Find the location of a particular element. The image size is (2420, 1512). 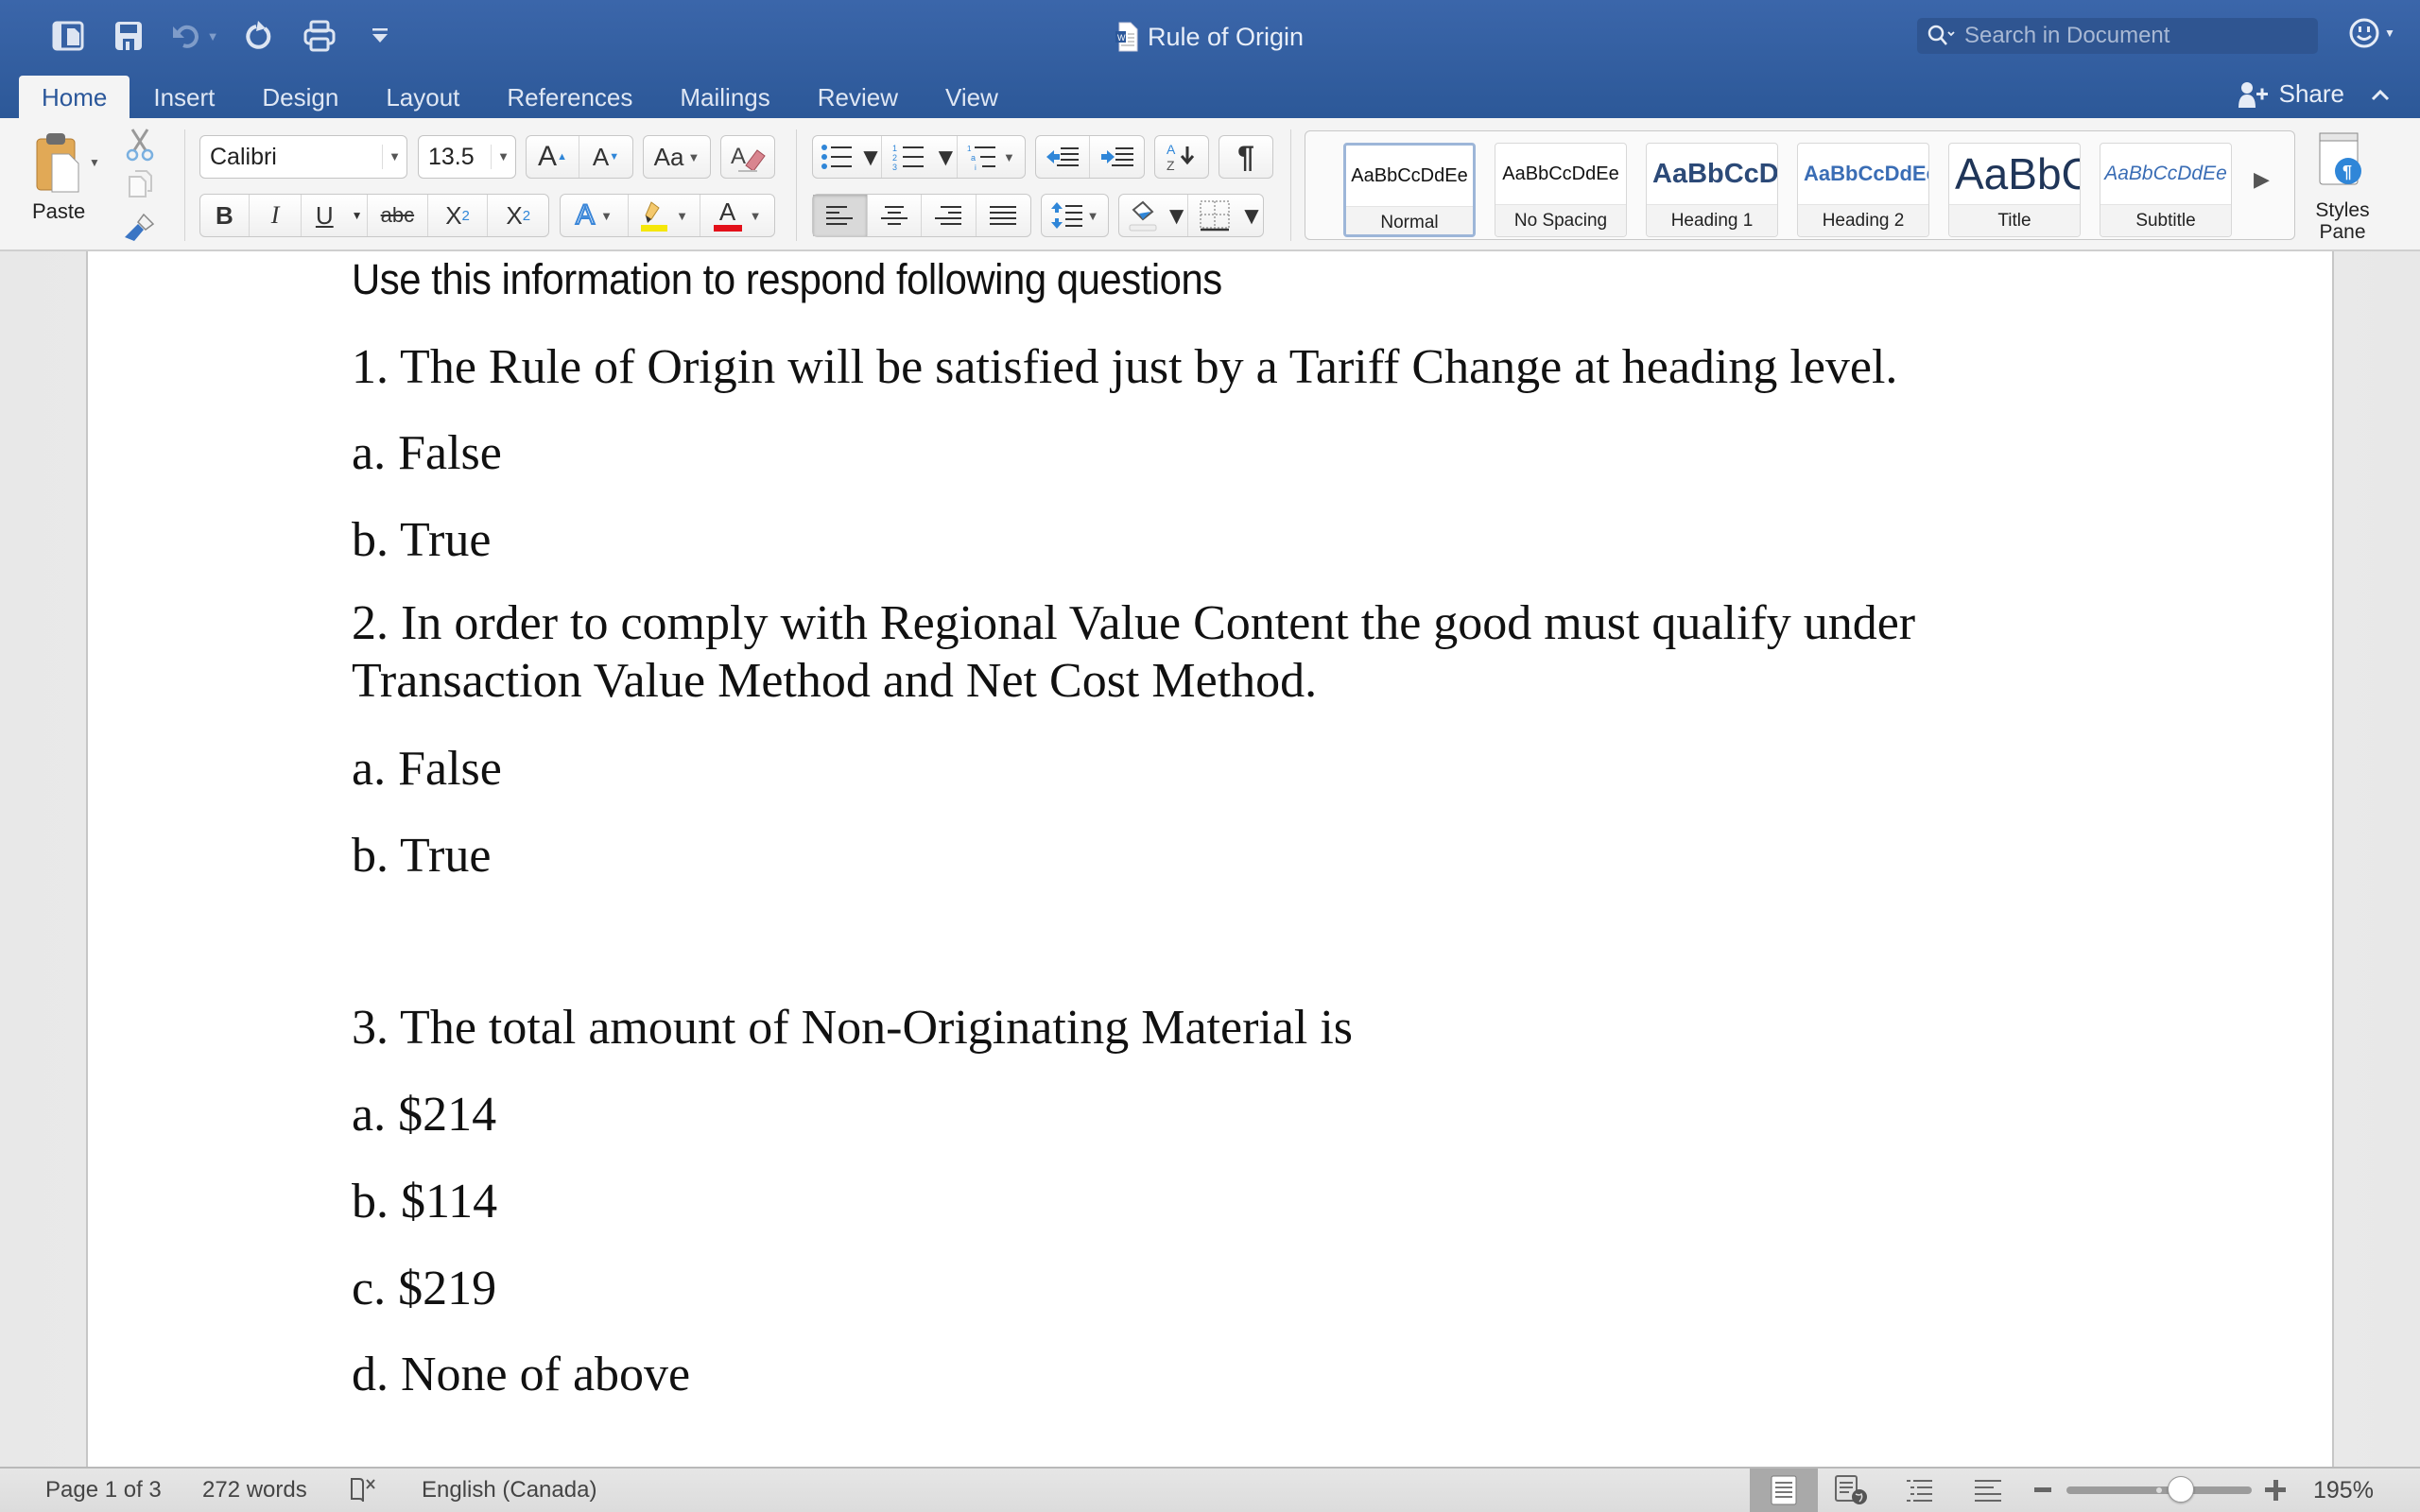

print-button is located at coordinates (319, 36).